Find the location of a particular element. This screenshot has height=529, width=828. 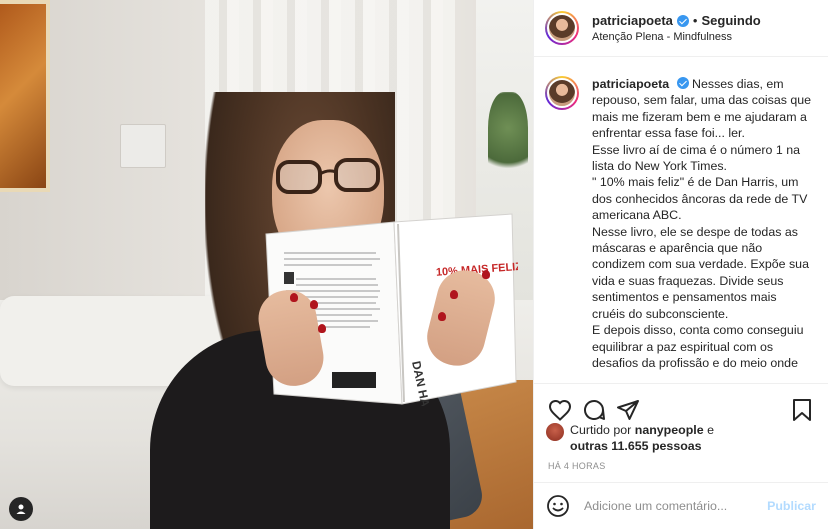

likes-prefix: Curtido por is located at coordinates (601, 430).